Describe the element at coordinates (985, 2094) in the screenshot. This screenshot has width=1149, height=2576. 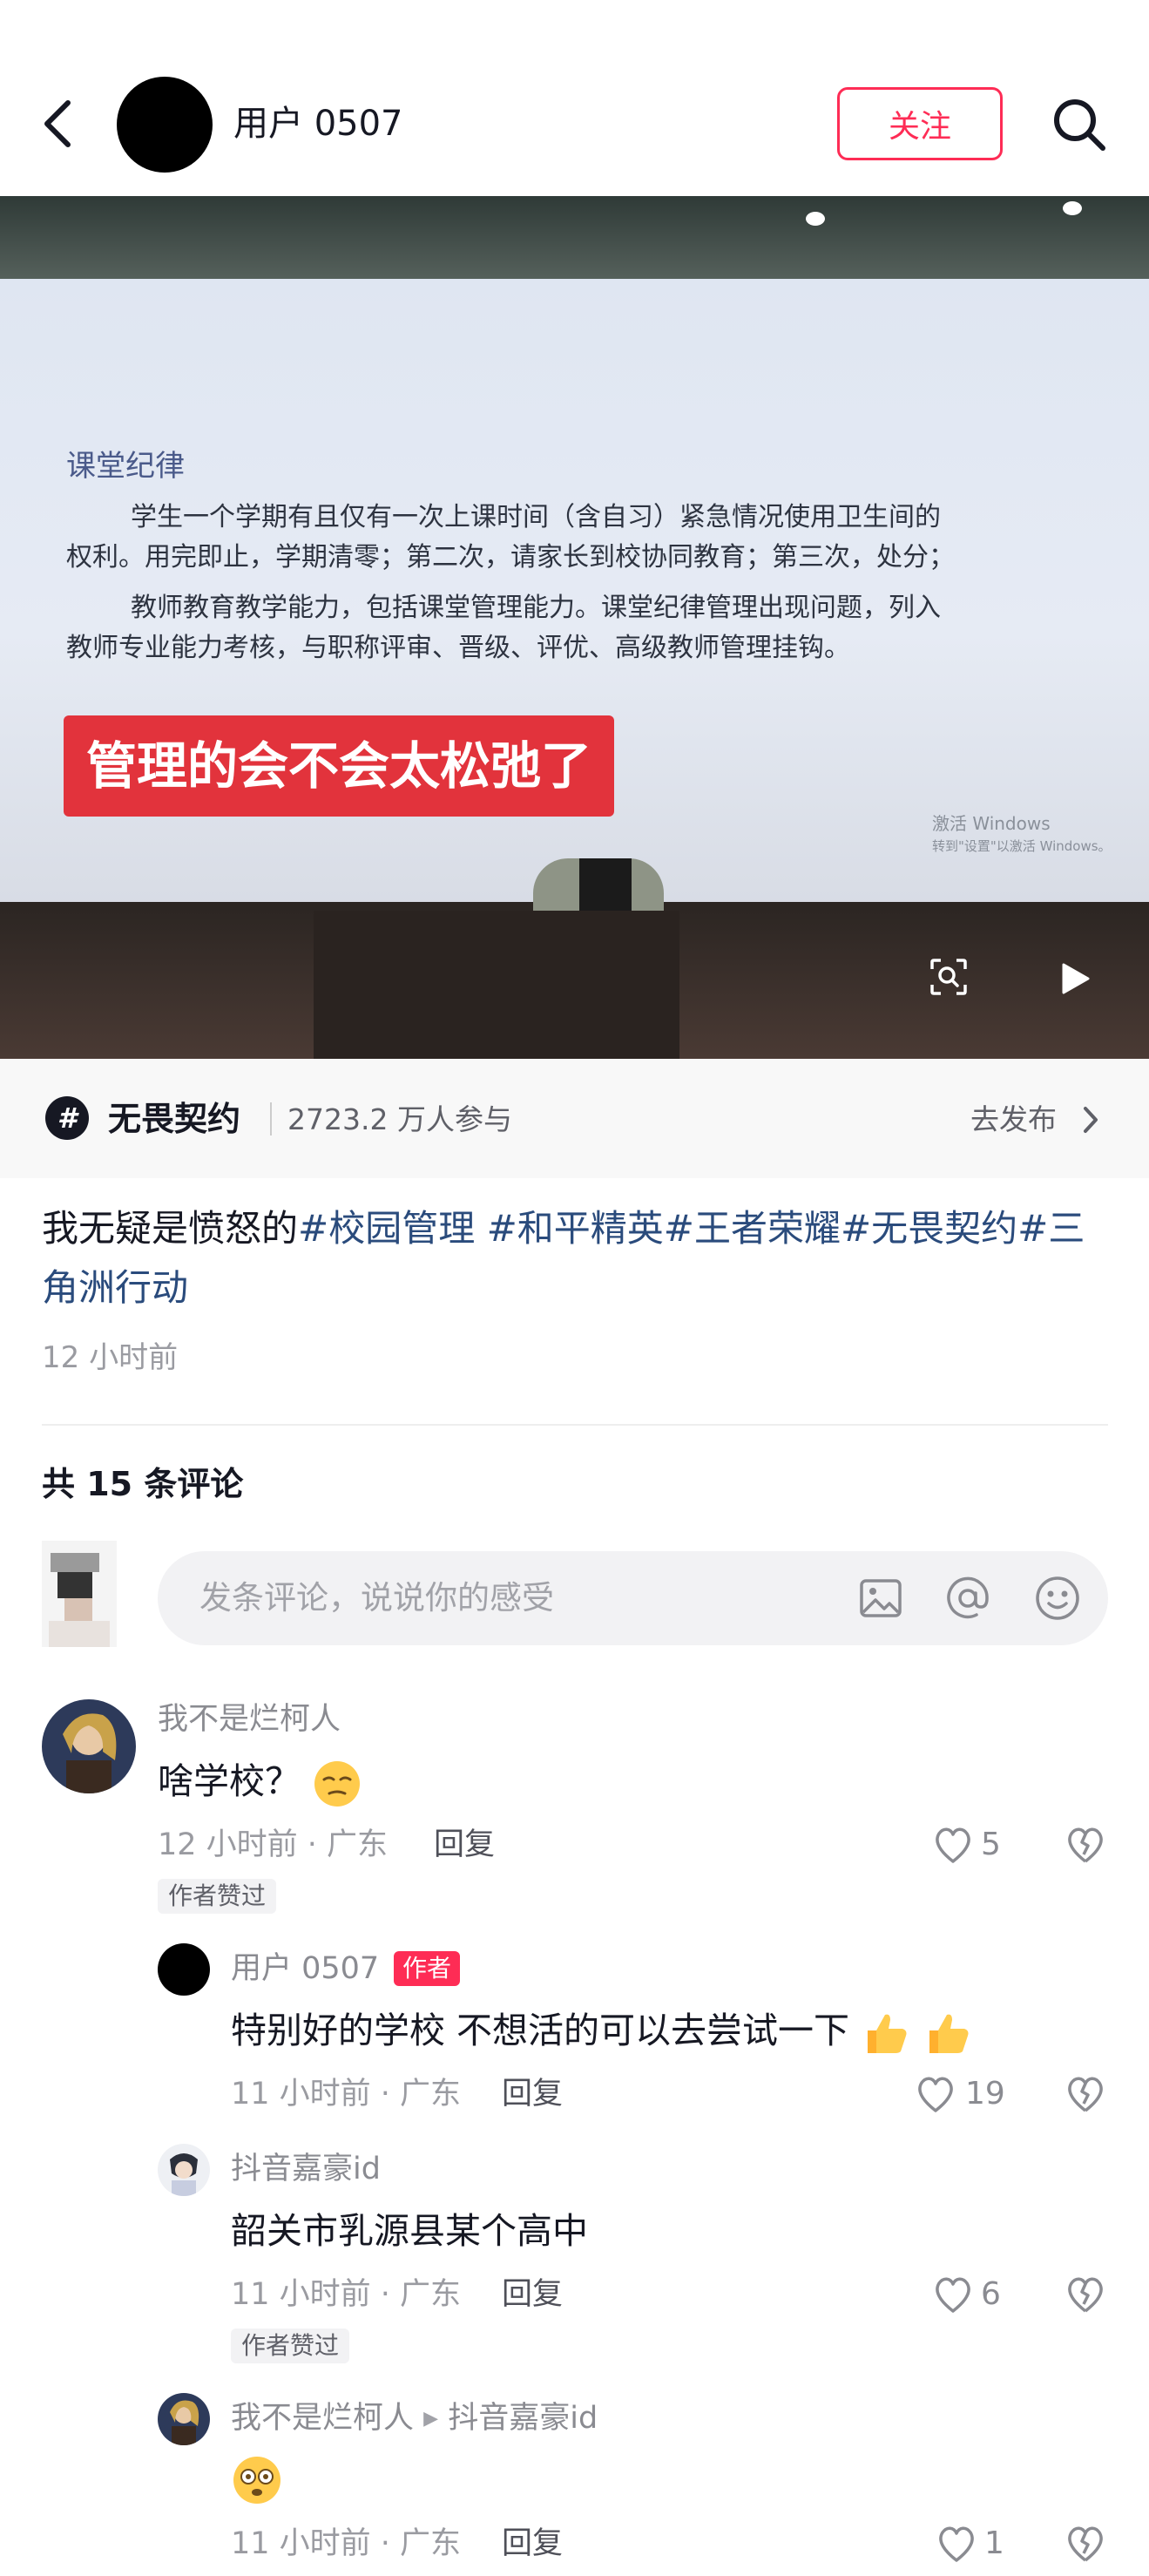
I see `like-count: 19` at that location.